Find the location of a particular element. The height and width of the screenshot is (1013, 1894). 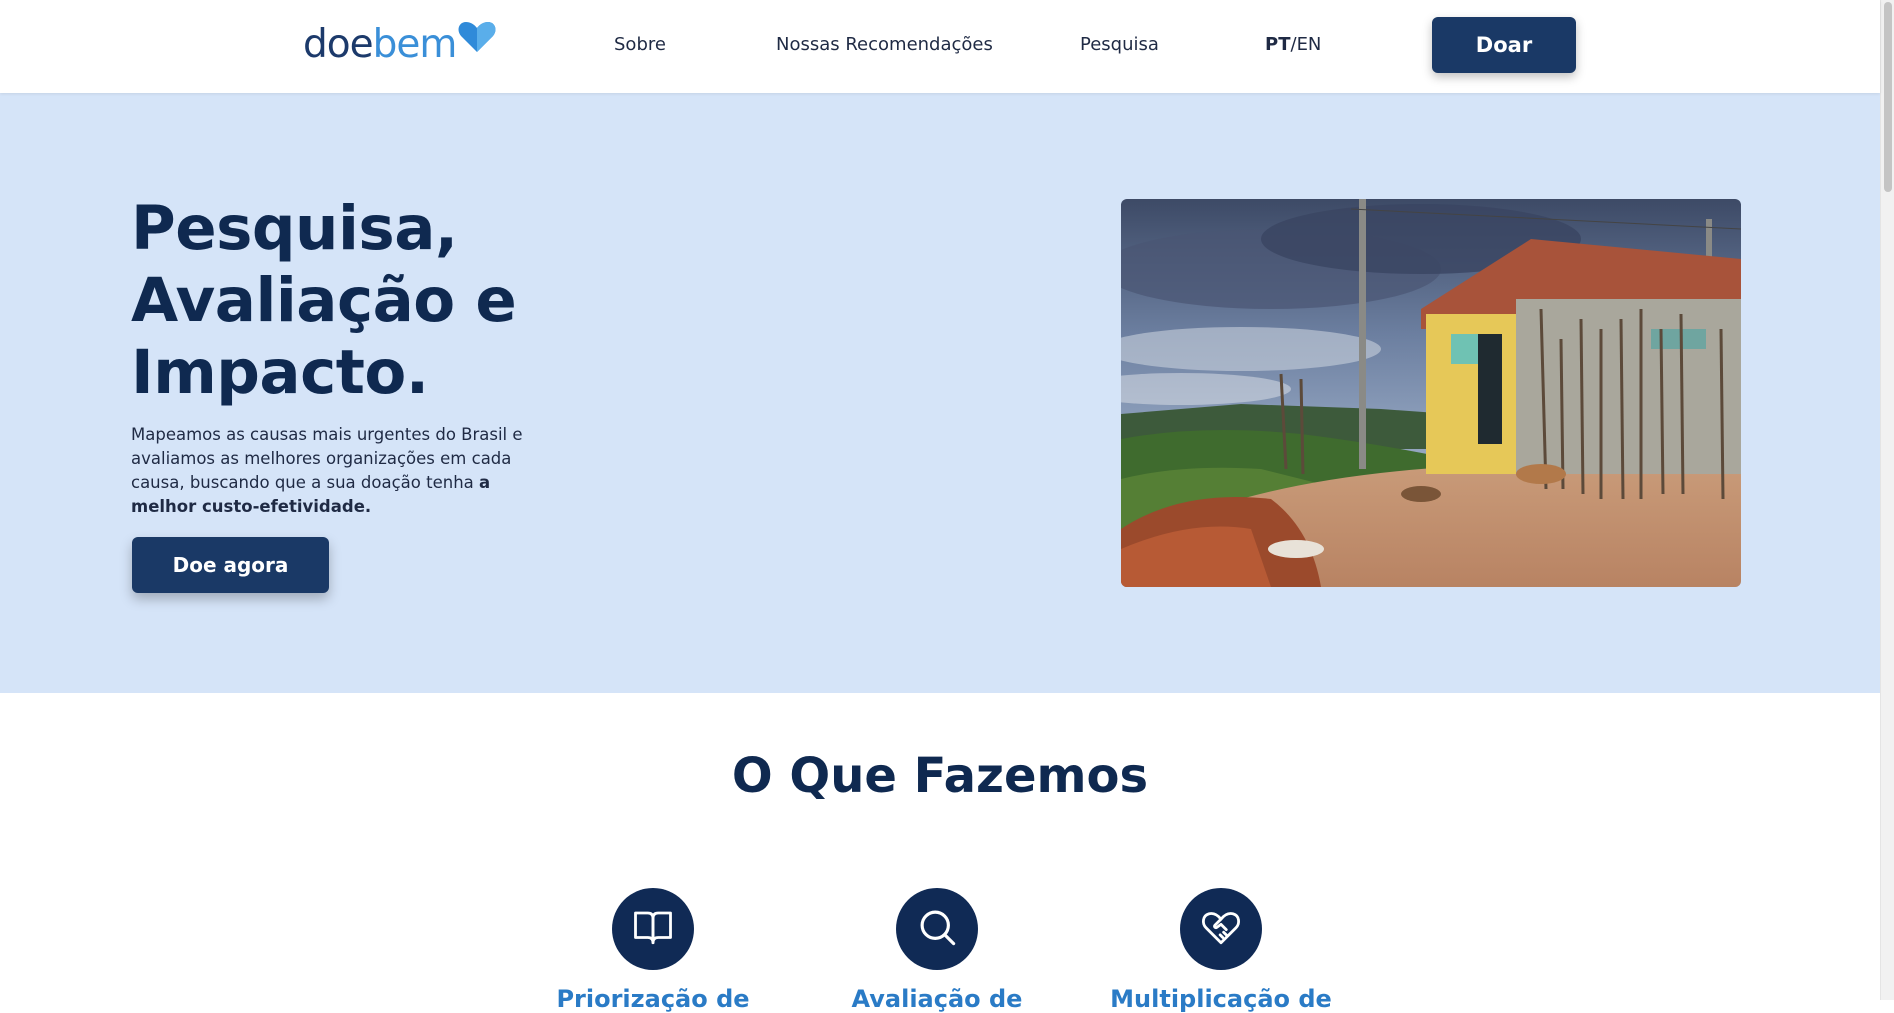

book-icon is located at coordinates (653, 929).